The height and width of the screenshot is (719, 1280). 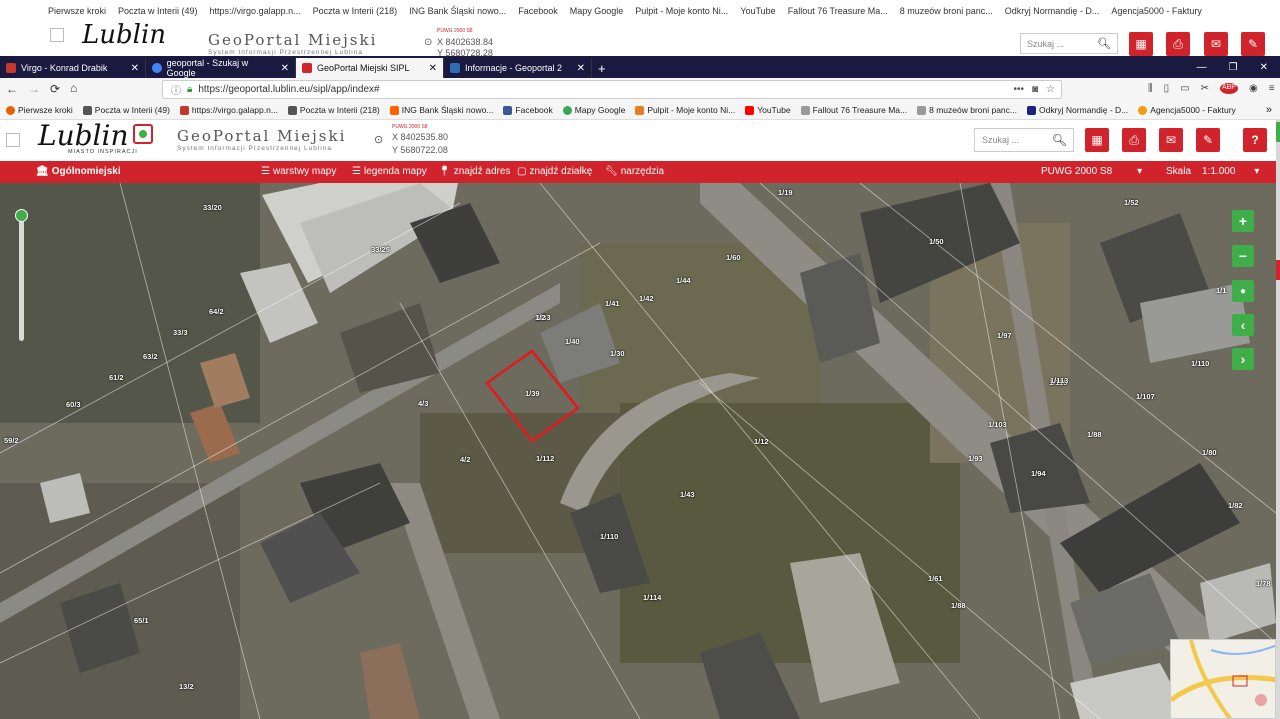 I want to click on legend-menu: ☰ legenda mapy, so click(x=389, y=171).